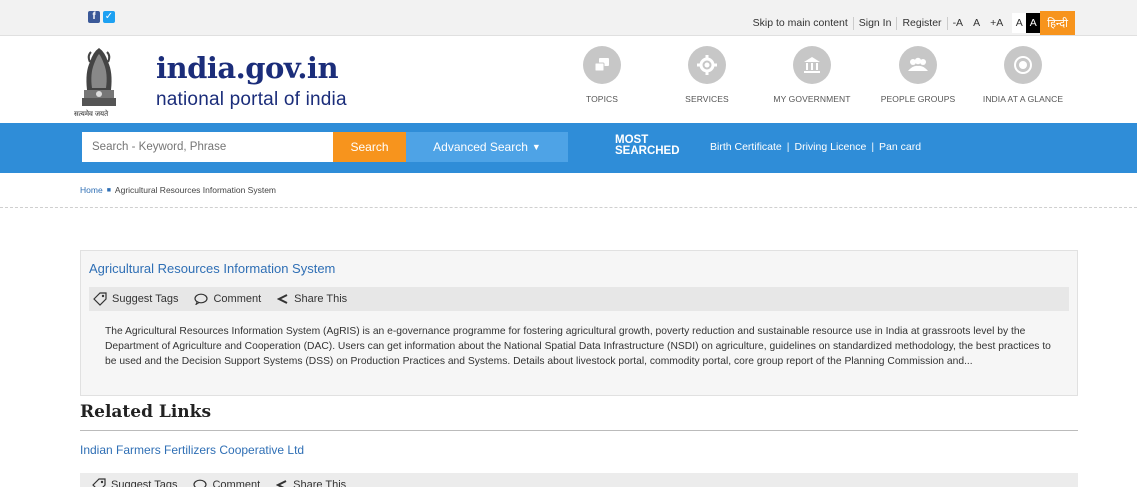  I want to click on related-toolbar: Suggest Tags Comment Share This, so click(579, 480).